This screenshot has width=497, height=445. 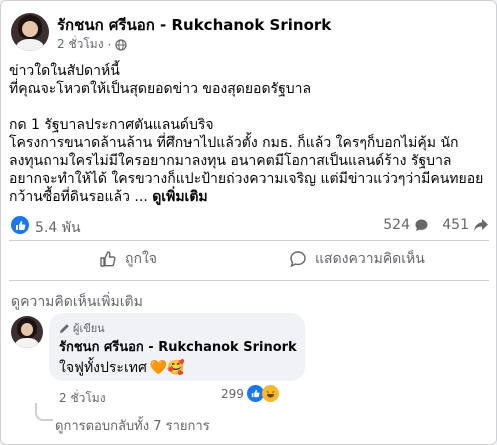 I want to click on like-reaction-icon, so click(x=20, y=225).